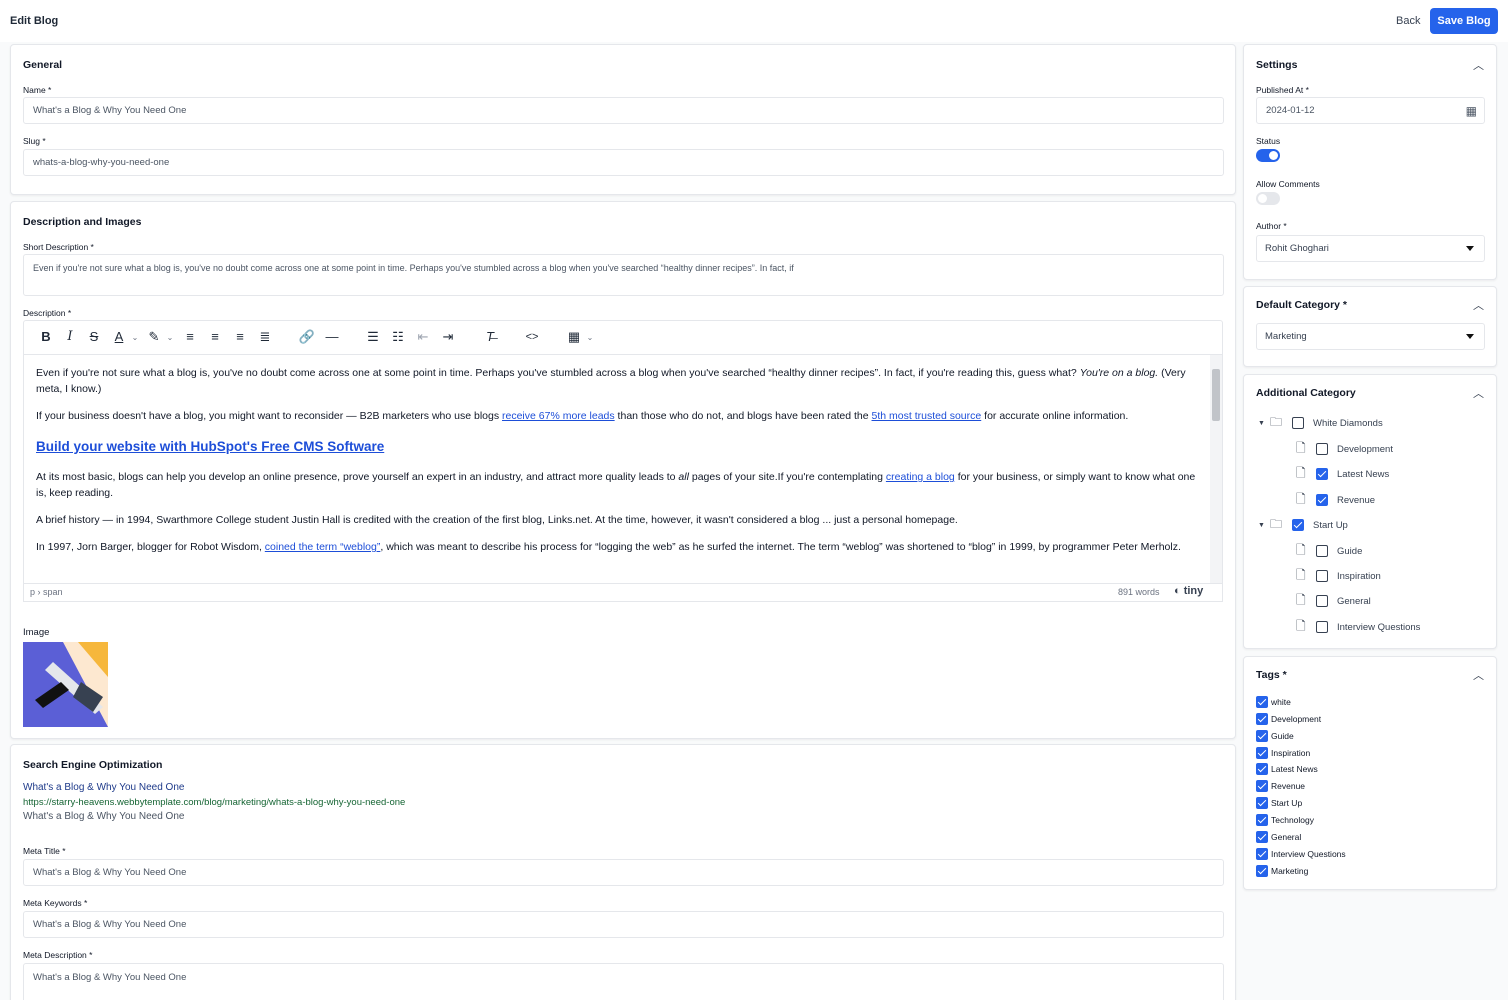 The width and height of the screenshot is (1508, 1000). What do you see at coordinates (1288, 184) in the screenshot?
I see `allow-comments-label: Allow Comments` at bounding box center [1288, 184].